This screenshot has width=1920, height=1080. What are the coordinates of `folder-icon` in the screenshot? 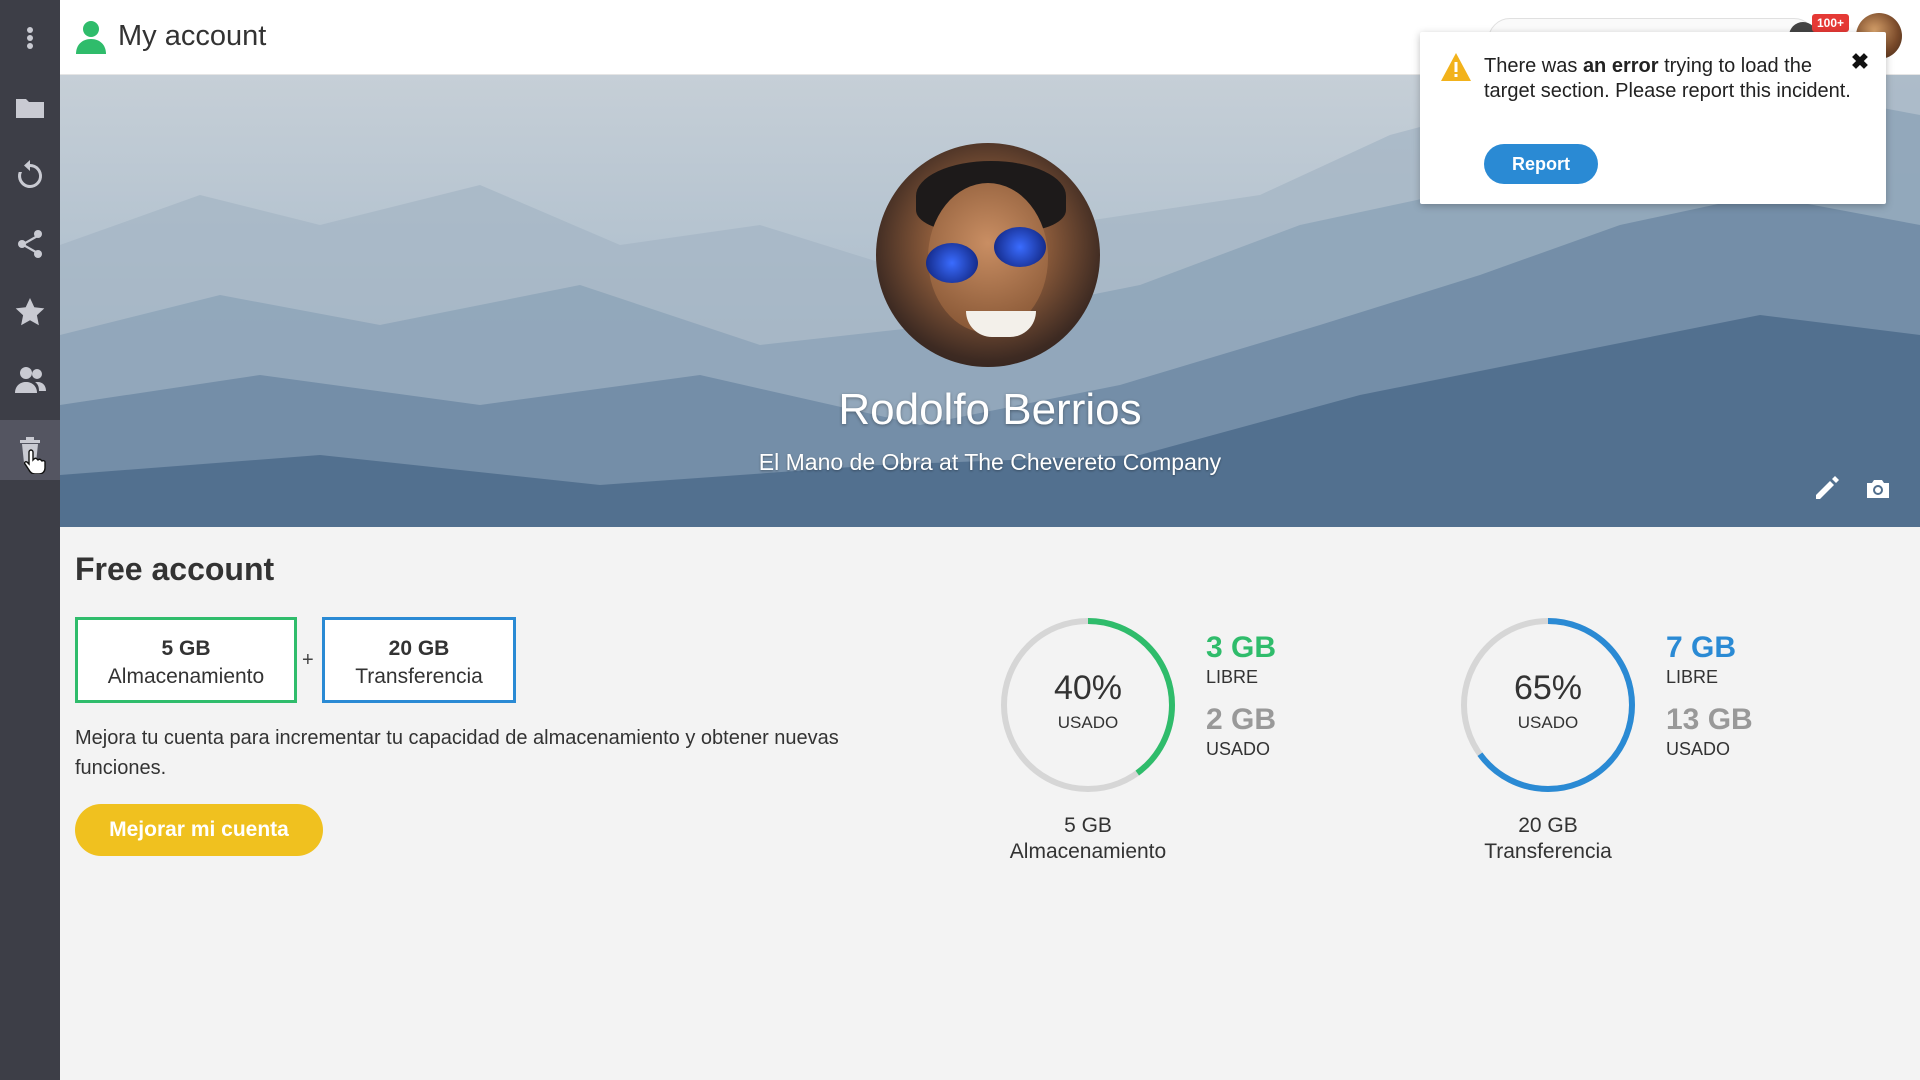 It's located at (30, 108).